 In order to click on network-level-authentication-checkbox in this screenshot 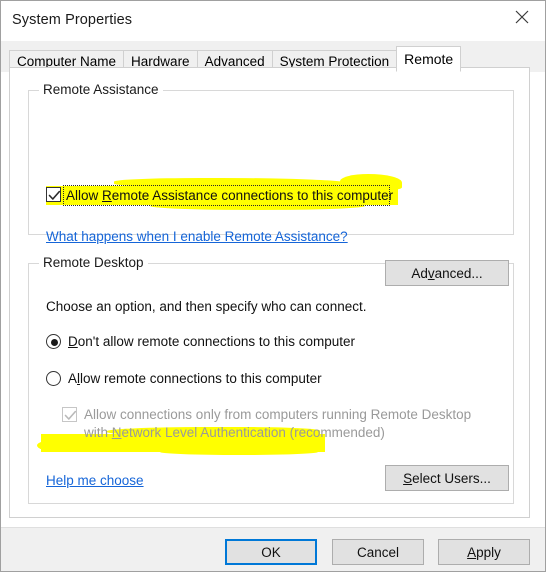, I will do `click(70, 415)`.